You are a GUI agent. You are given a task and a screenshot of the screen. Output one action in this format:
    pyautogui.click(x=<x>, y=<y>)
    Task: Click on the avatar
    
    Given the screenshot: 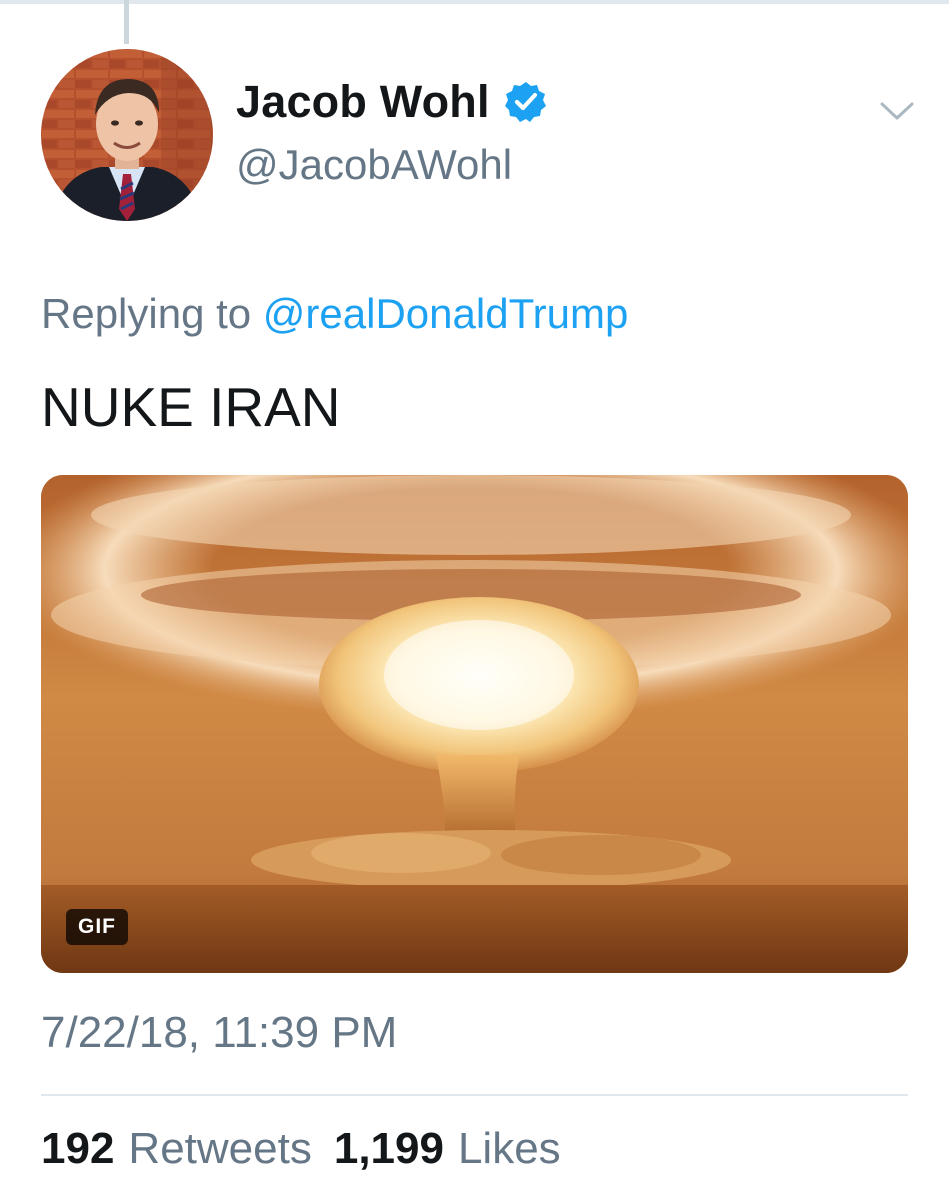 What is the action you would take?
    pyautogui.click(x=127, y=135)
    